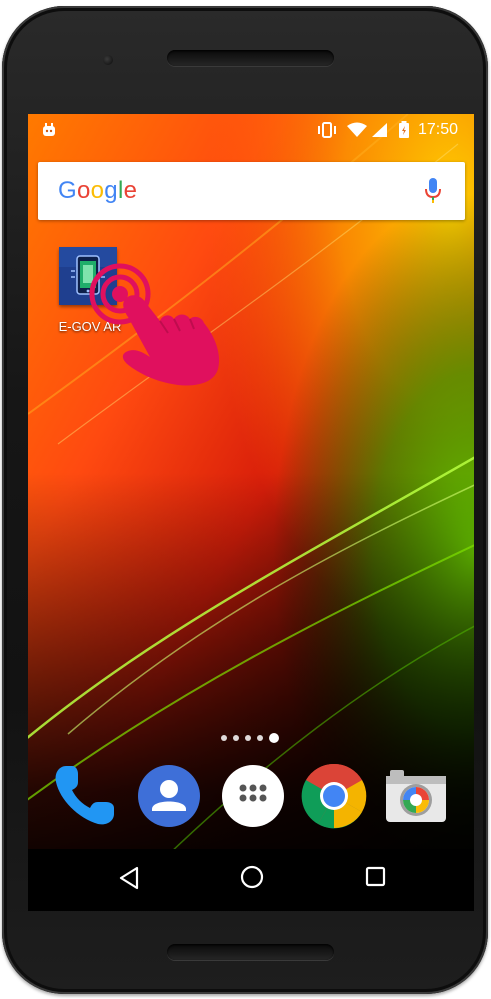  Describe the element at coordinates (404, 130) in the screenshot. I see `battery-charging-icon` at that location.